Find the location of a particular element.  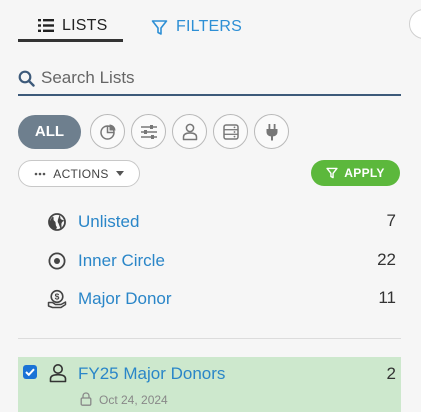

pie-chart-filter-button is located at coordinates (107, 131).